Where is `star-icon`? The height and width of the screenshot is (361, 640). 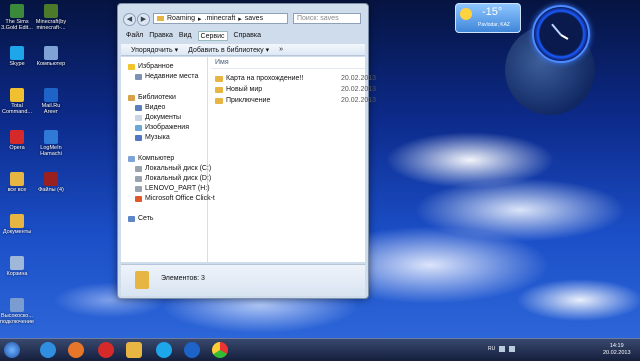 star-icon is located at coordinates (131, 66).